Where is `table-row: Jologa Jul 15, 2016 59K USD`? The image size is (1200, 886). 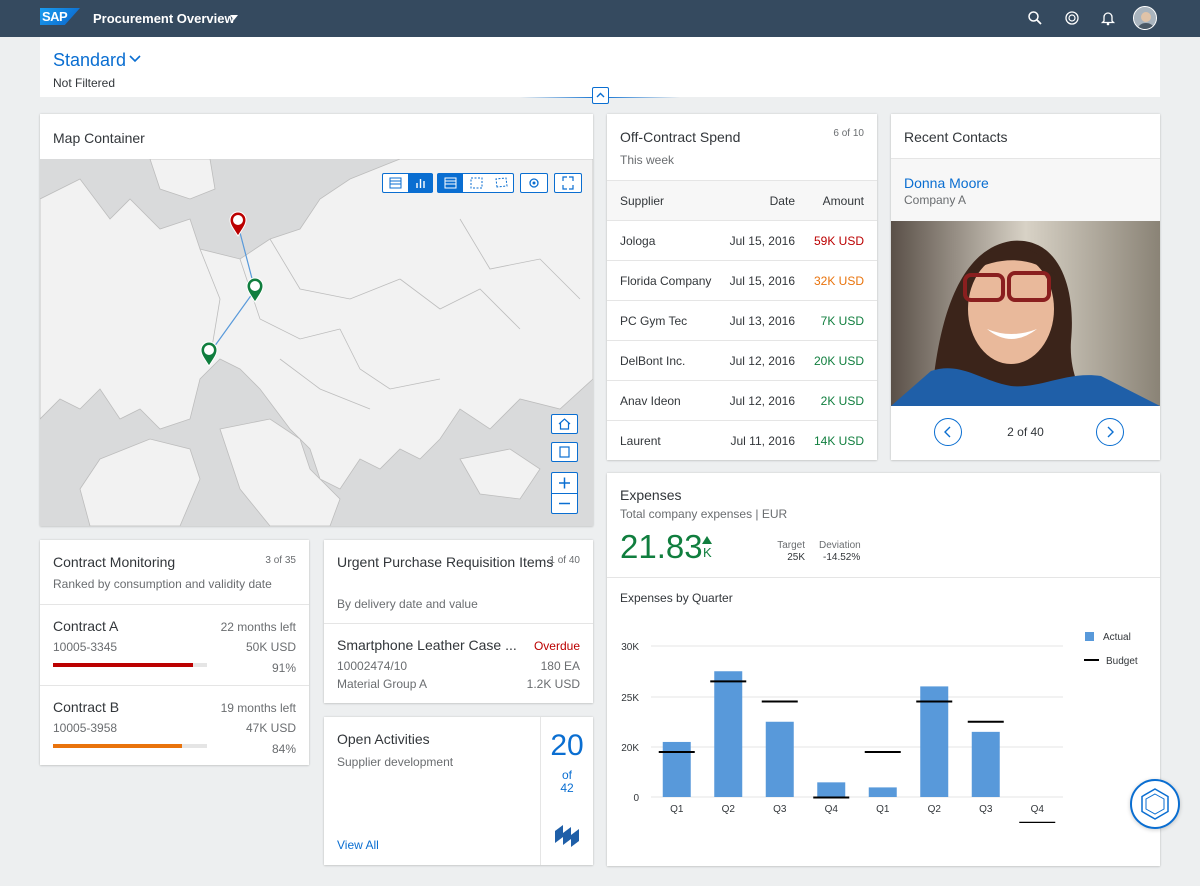 table-row: Jologa Jul 15, 2016 59K USD is located at coordinates (742, 240).